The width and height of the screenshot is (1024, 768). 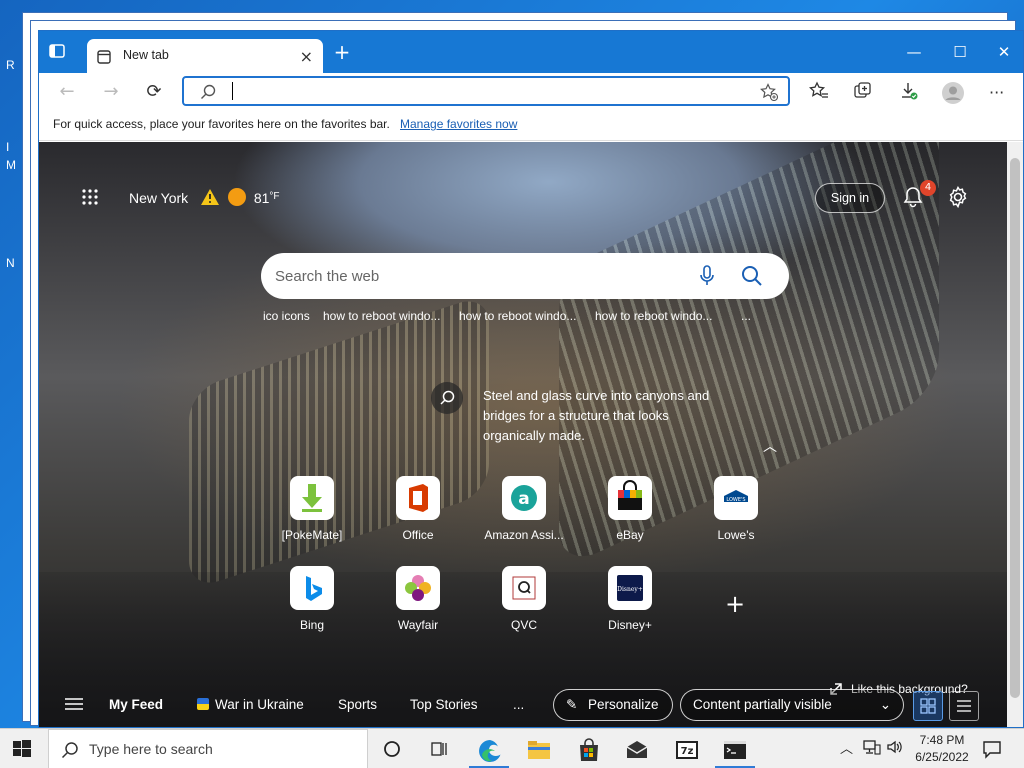 I want to click on download-arrow-icon, so click(x=312, y=498).